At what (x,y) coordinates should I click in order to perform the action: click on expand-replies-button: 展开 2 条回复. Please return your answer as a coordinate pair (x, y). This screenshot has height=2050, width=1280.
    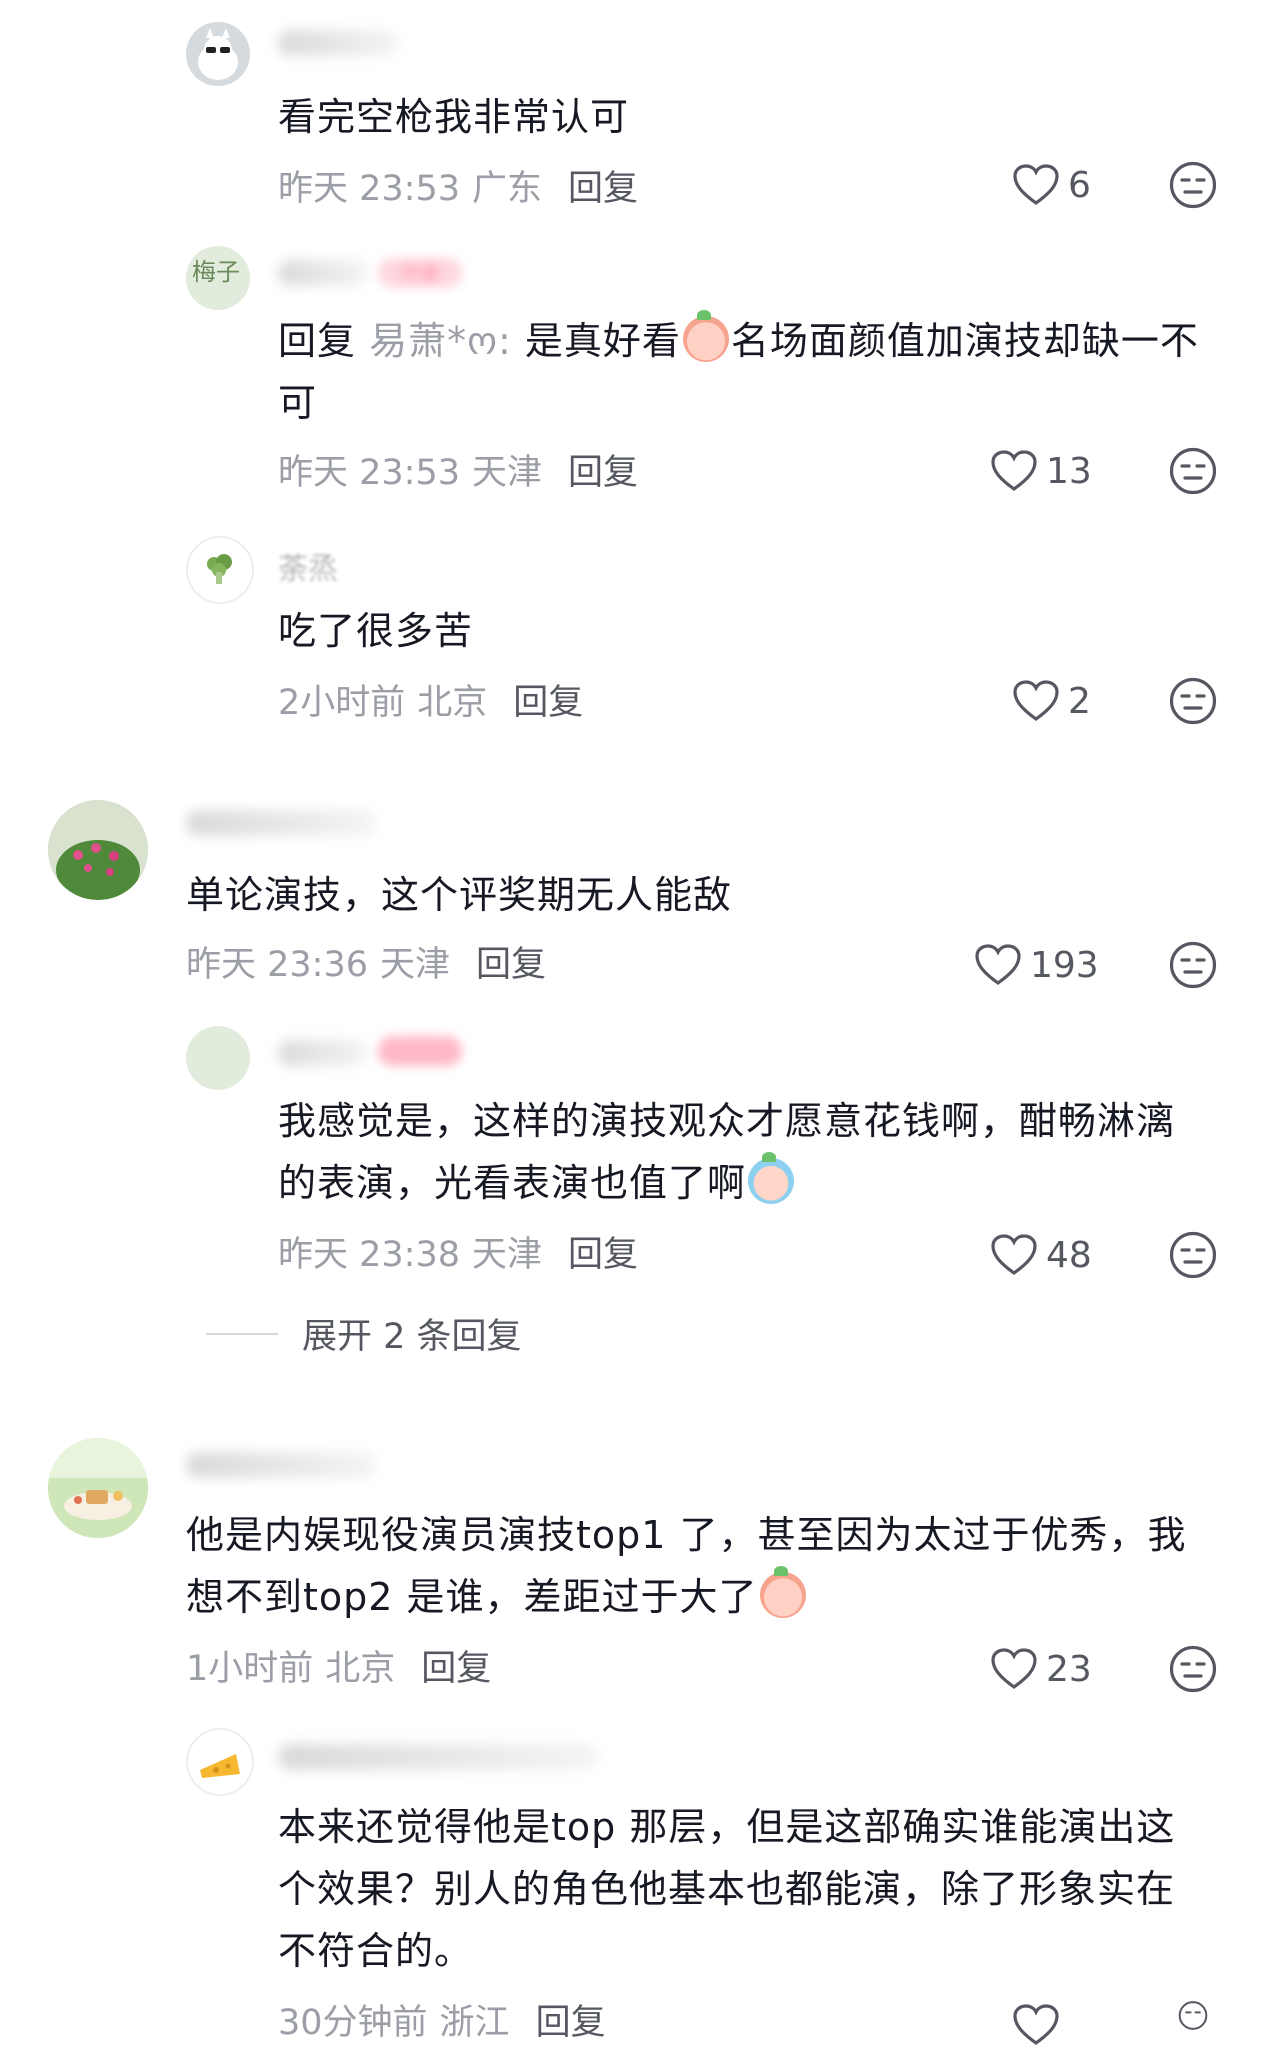
    Looking at the image, I should click on (364, 1333).